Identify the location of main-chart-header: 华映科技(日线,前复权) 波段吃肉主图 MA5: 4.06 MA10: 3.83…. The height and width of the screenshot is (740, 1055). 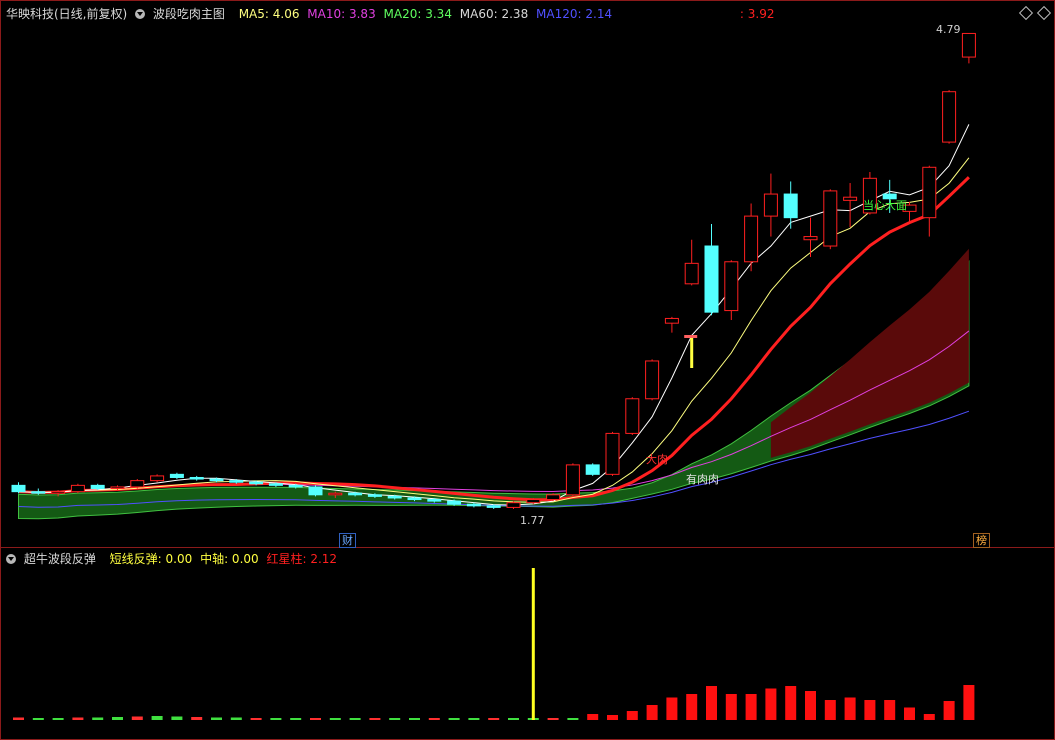
(392, 13).